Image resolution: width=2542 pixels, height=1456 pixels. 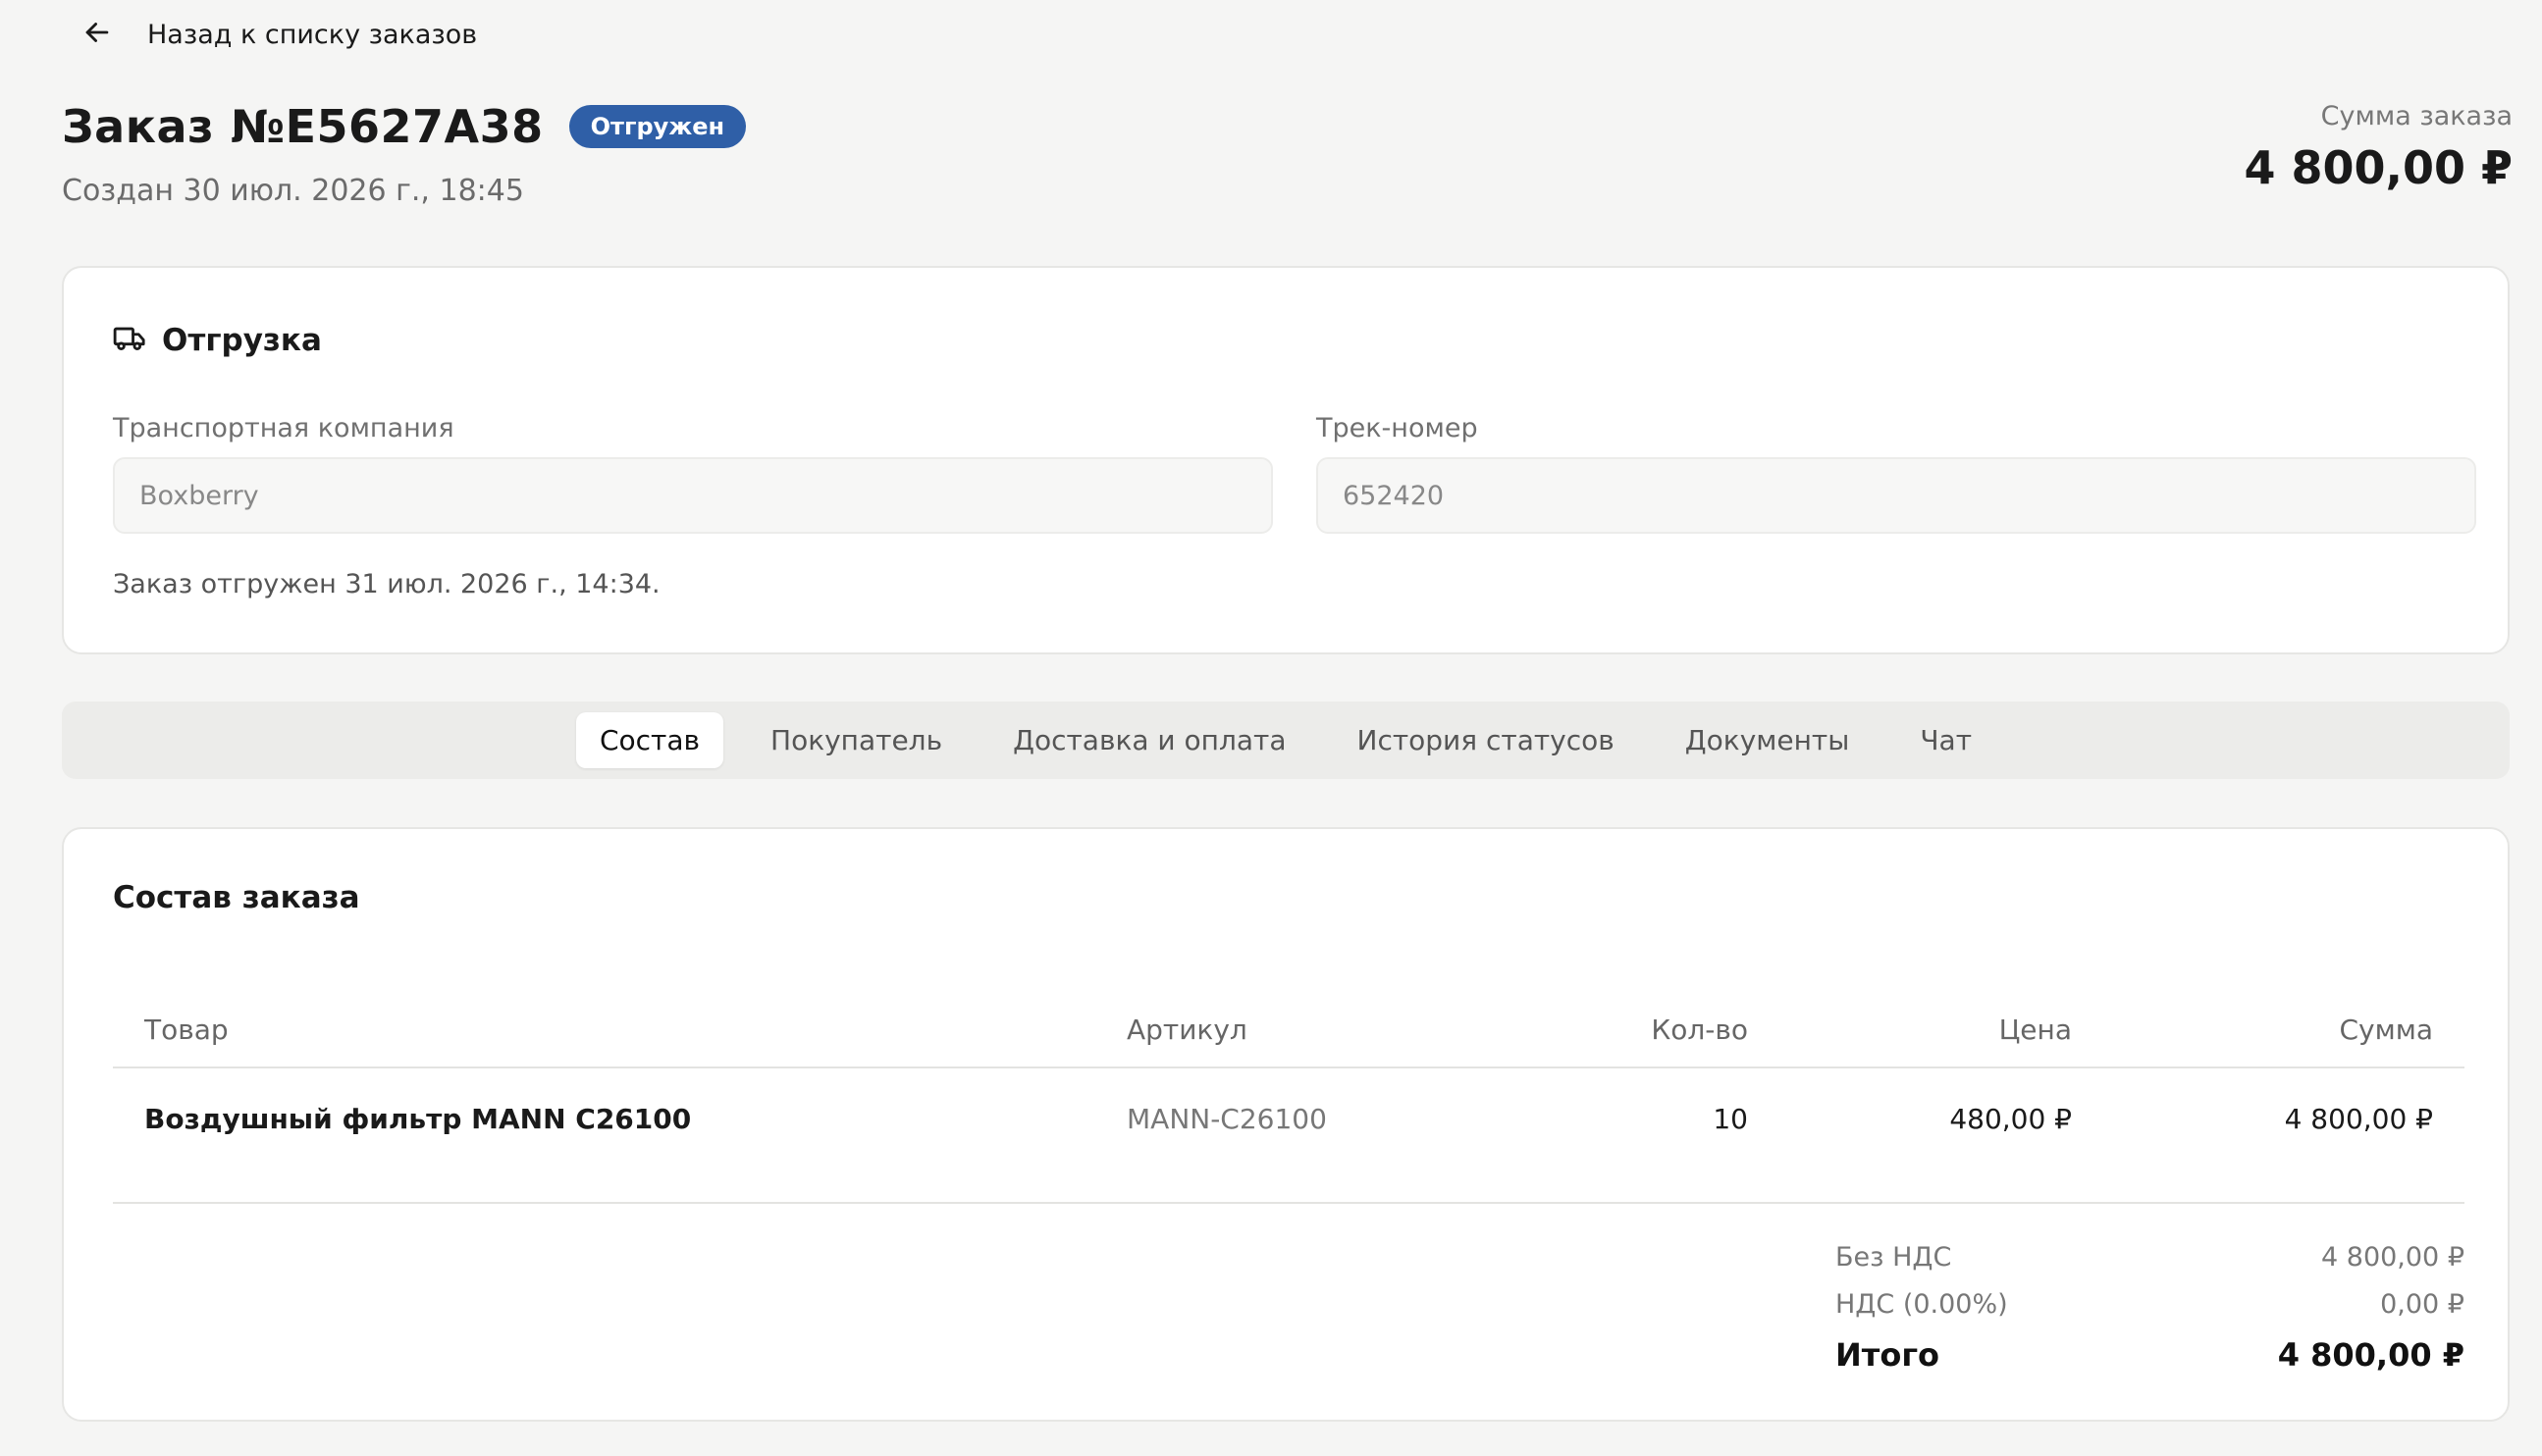 I want to click on order-created-date: Создан 30 июл. 2026 г., 18:45, so click(x=293, y=191).